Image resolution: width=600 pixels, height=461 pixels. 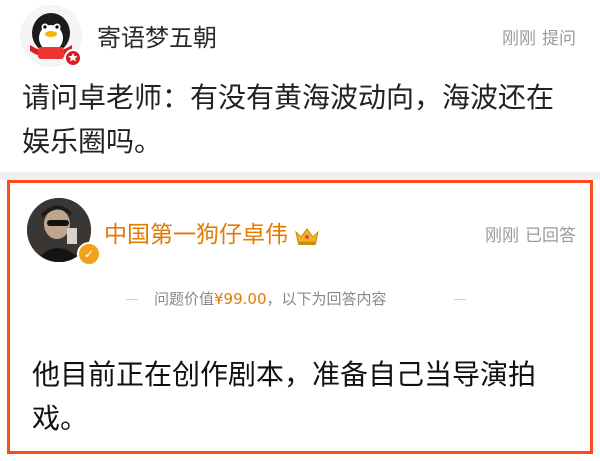 I want to click on question-value-row: 问题价值¥99.00，以下为回答内容, so click(x=296, y=299).